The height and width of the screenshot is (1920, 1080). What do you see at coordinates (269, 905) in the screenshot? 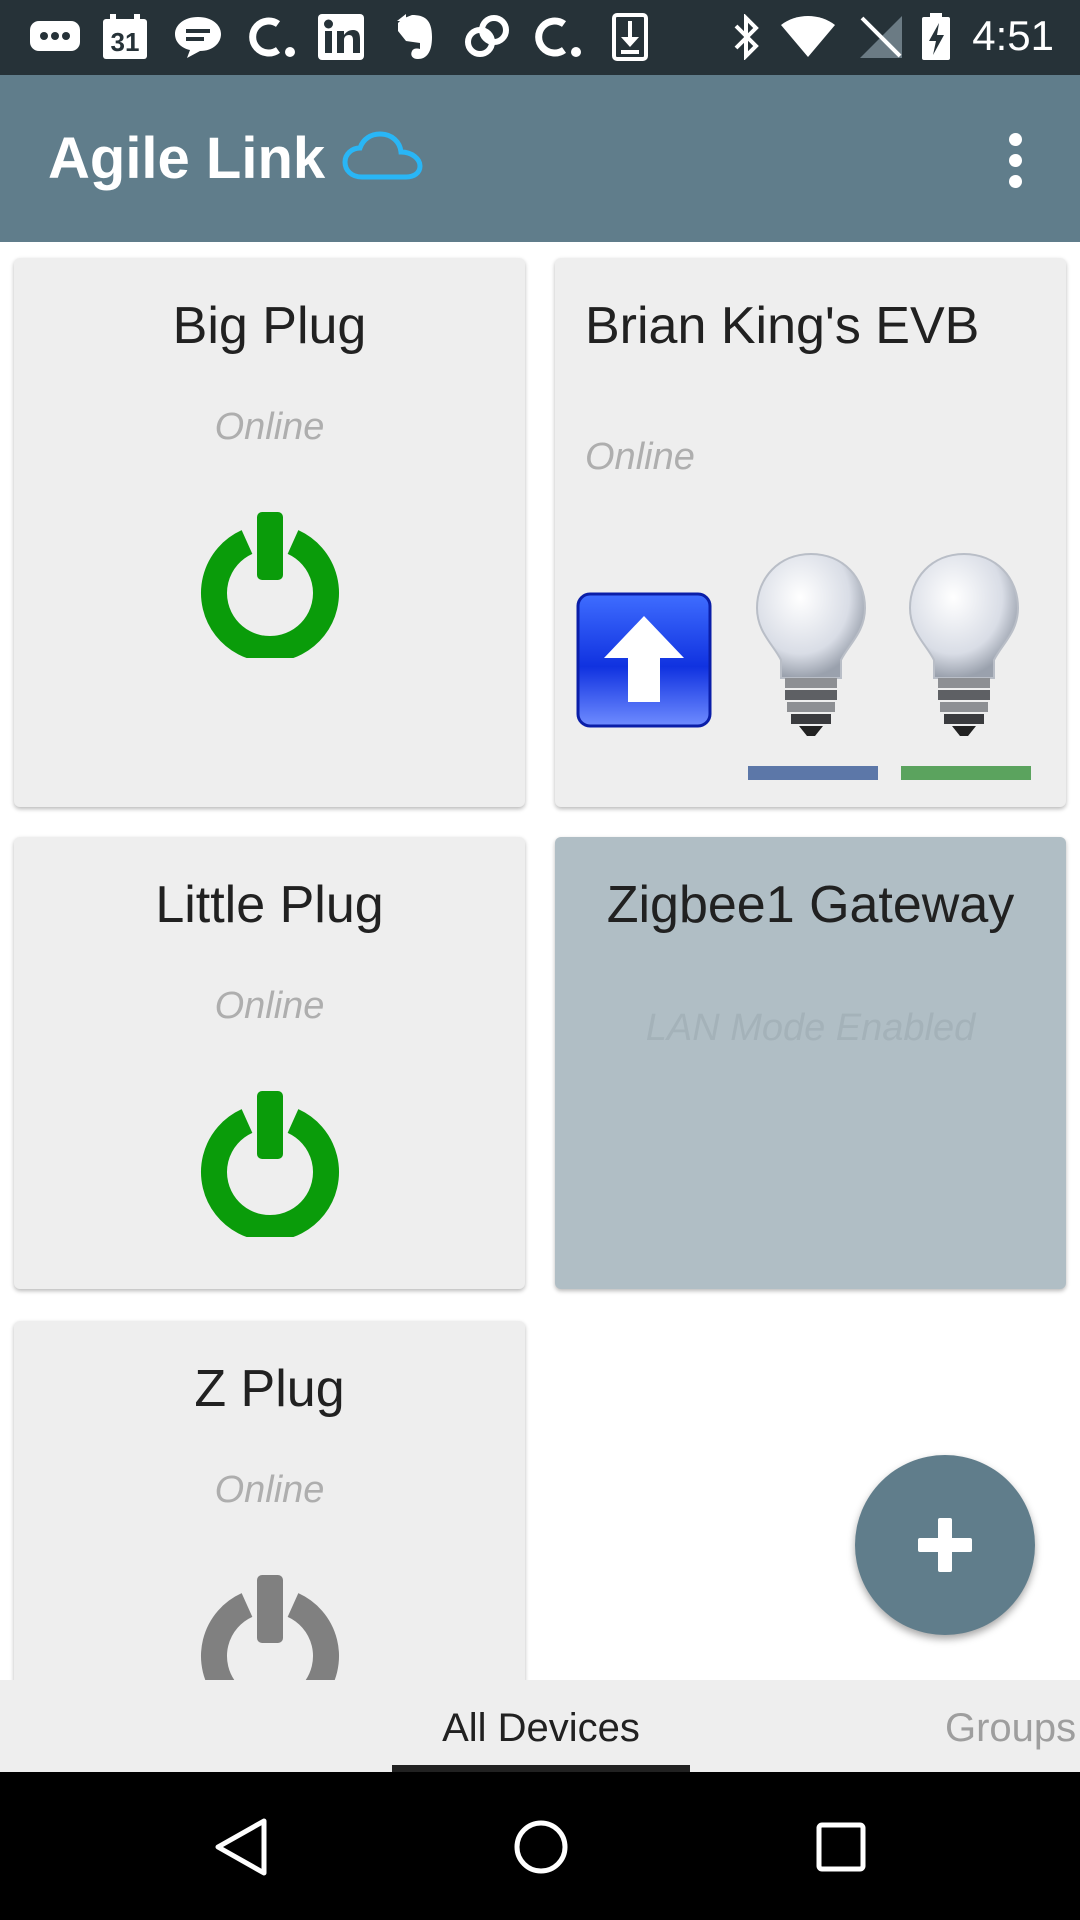
I see `device-name: Little Plug` at bounding box center [269, 905].